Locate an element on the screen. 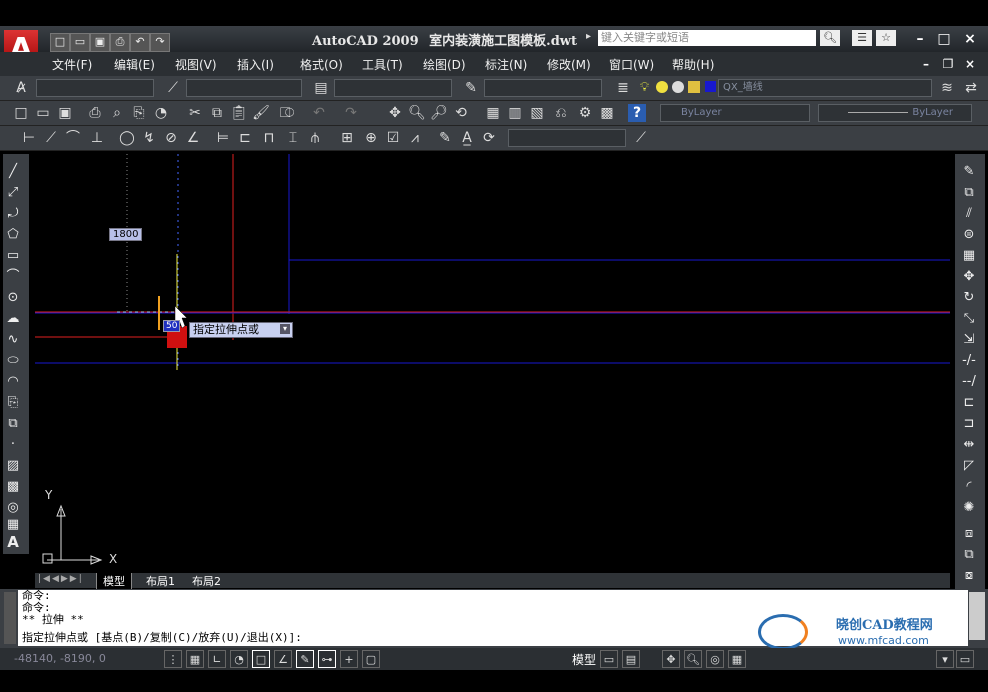 The width and height of the screenshot is (988, 692). quick-dim-icon: ⊨ is located at coordinates (223, 138).